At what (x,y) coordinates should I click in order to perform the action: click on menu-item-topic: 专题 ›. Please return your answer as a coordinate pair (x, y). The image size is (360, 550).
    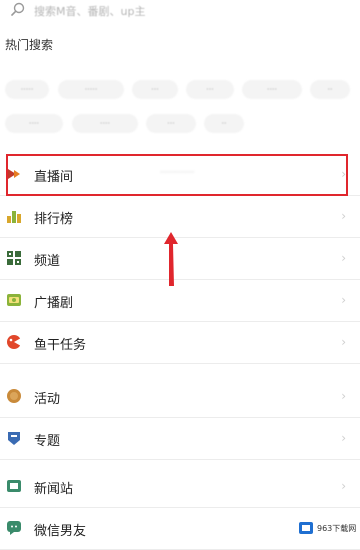
    Looking at the image, I should click on (180, 439).